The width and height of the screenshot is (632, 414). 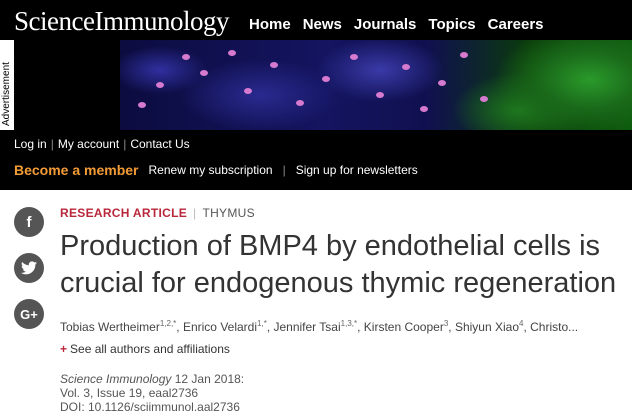 What do you see at coordinates (220, 327) in the screenshot?
I see `author-name: Enrico Velardi` at bounding box center [220, 327].